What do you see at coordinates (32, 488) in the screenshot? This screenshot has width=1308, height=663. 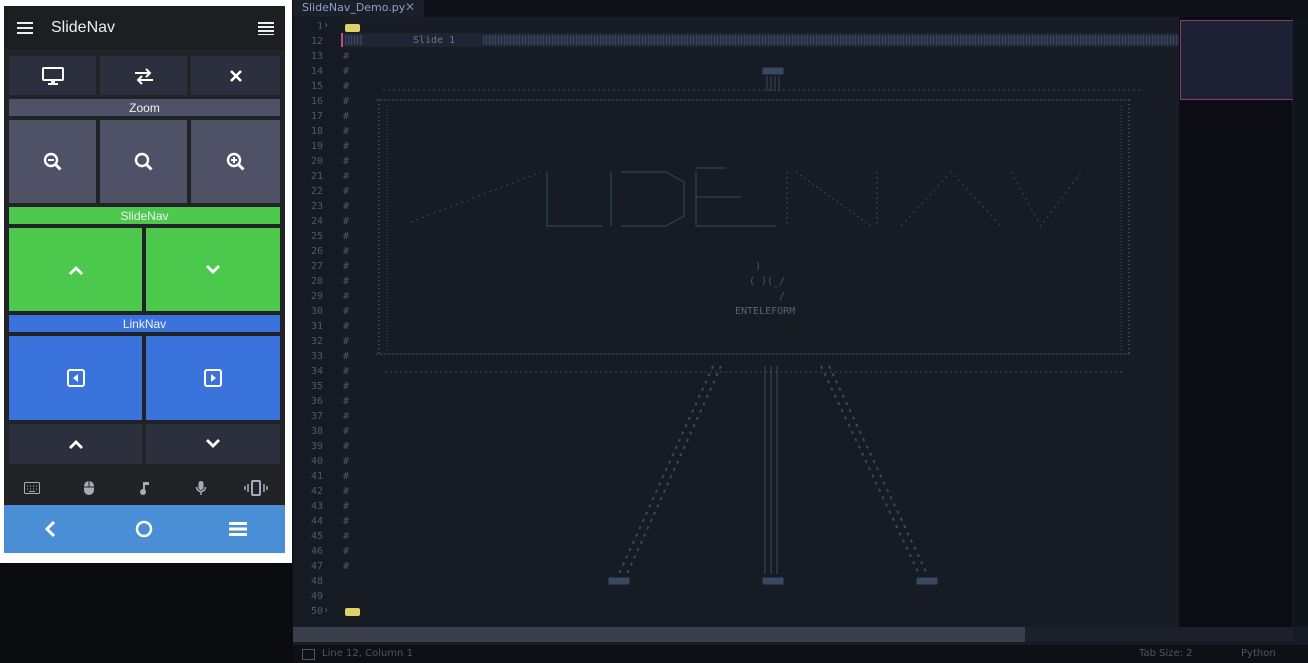 I see `keyboard-icon` at bounding box center [32, 488].